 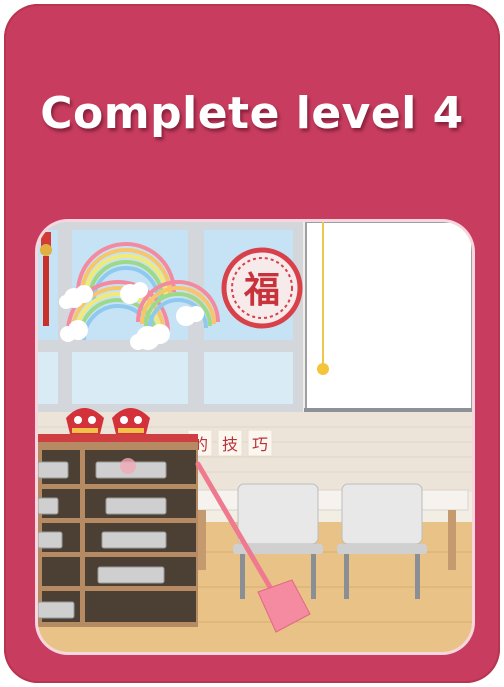 I want to click on banner-char-2: 技, so click(x=230, y=444).